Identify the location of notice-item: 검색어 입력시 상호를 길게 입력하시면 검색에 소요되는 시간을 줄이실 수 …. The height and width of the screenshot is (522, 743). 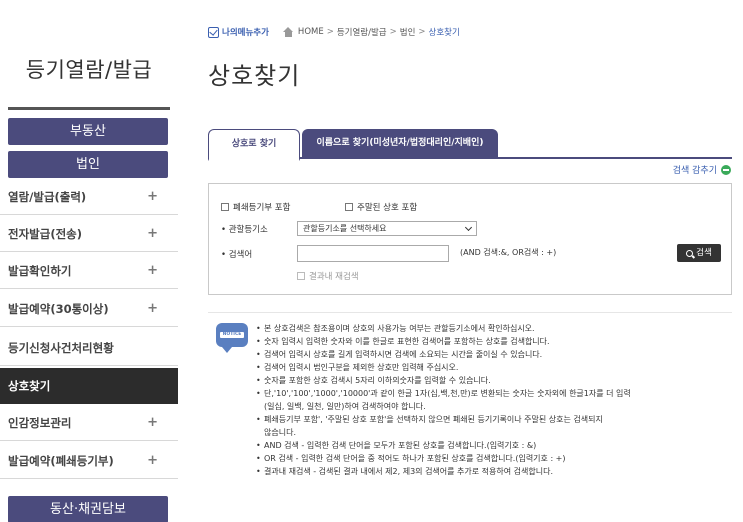
(496, 354).